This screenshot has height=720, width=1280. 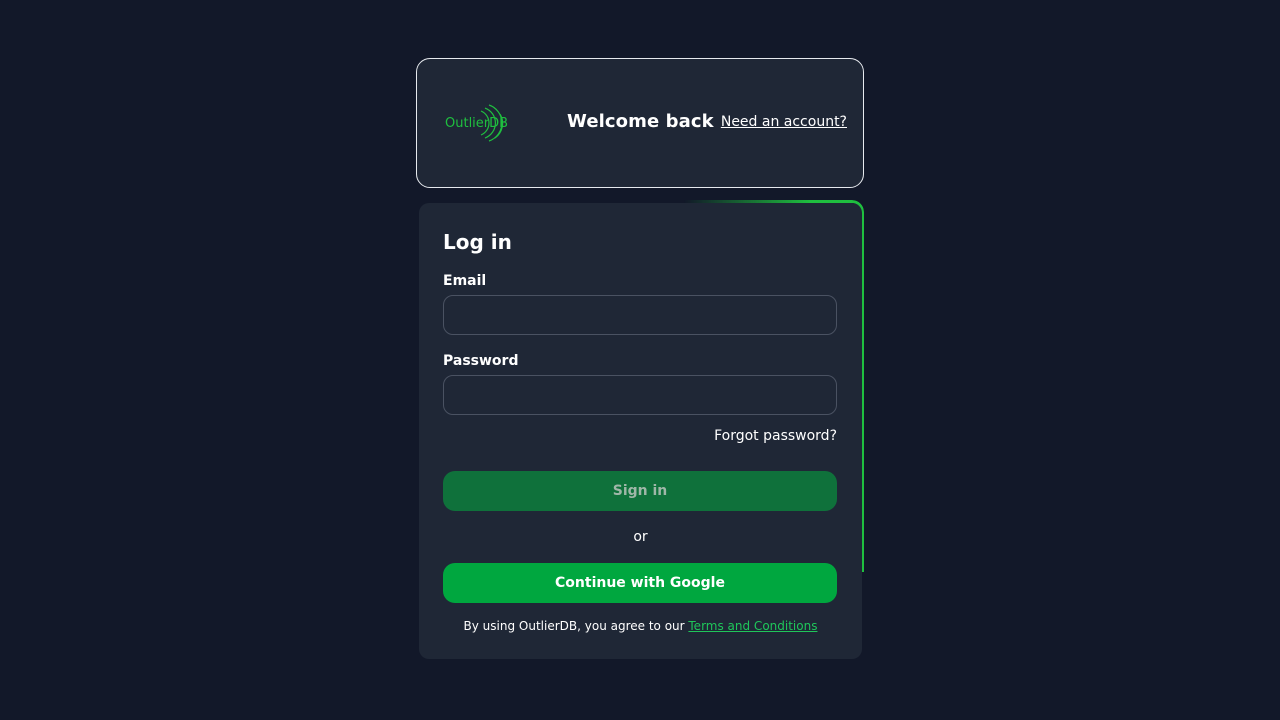 I want to click on email-field, so click(x=640, y=315).